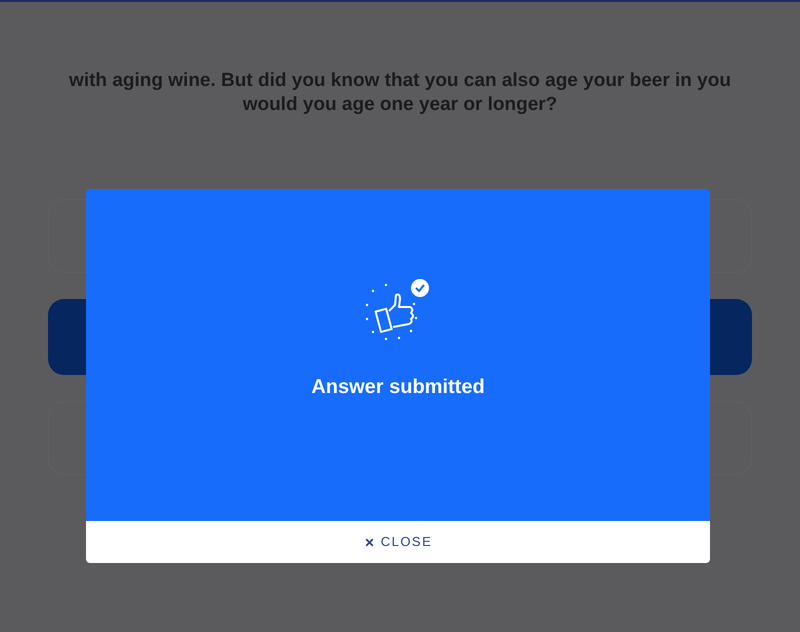  What do you see at coordinates (398, 387) in the screenshot?
I see `success-message: Answer submitted` at bounding box center [398, 387].